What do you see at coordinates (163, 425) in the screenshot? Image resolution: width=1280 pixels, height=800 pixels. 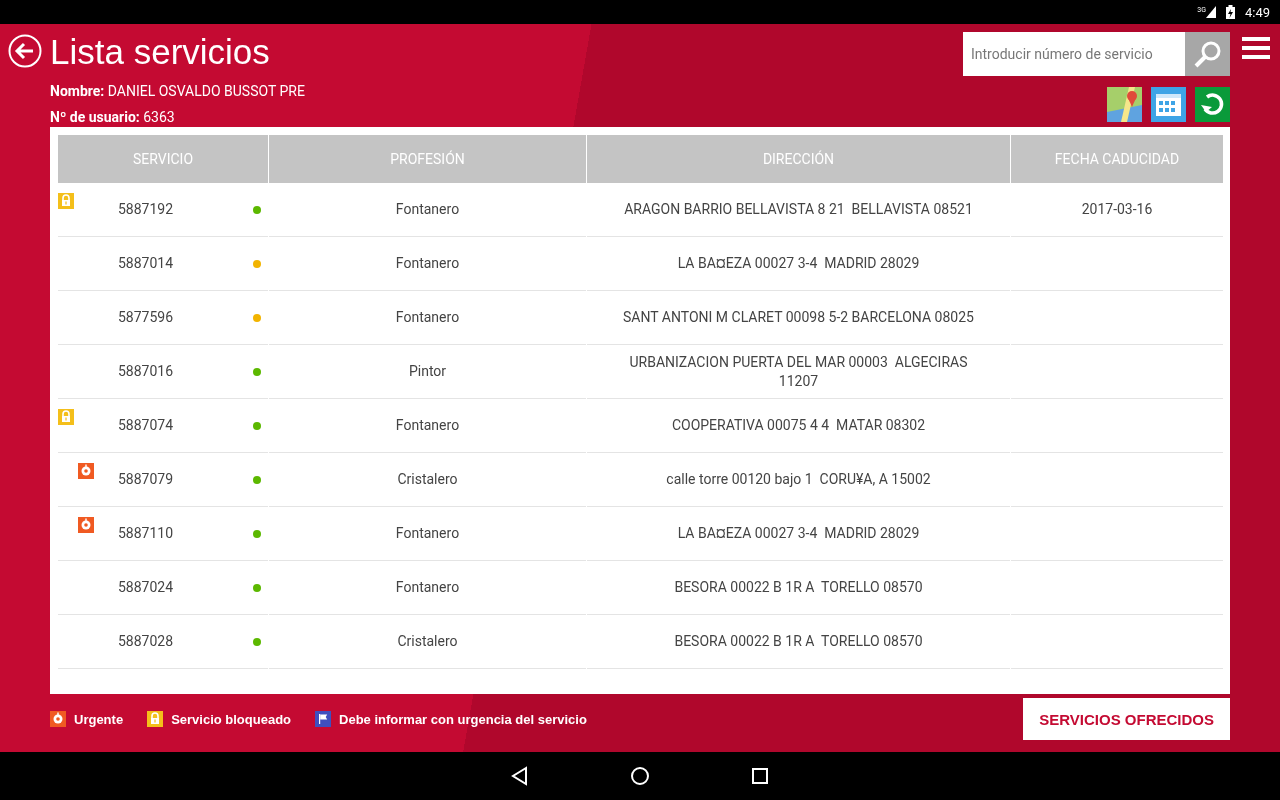 I see `service-number: 5887074` at bounding box center [163, 425].